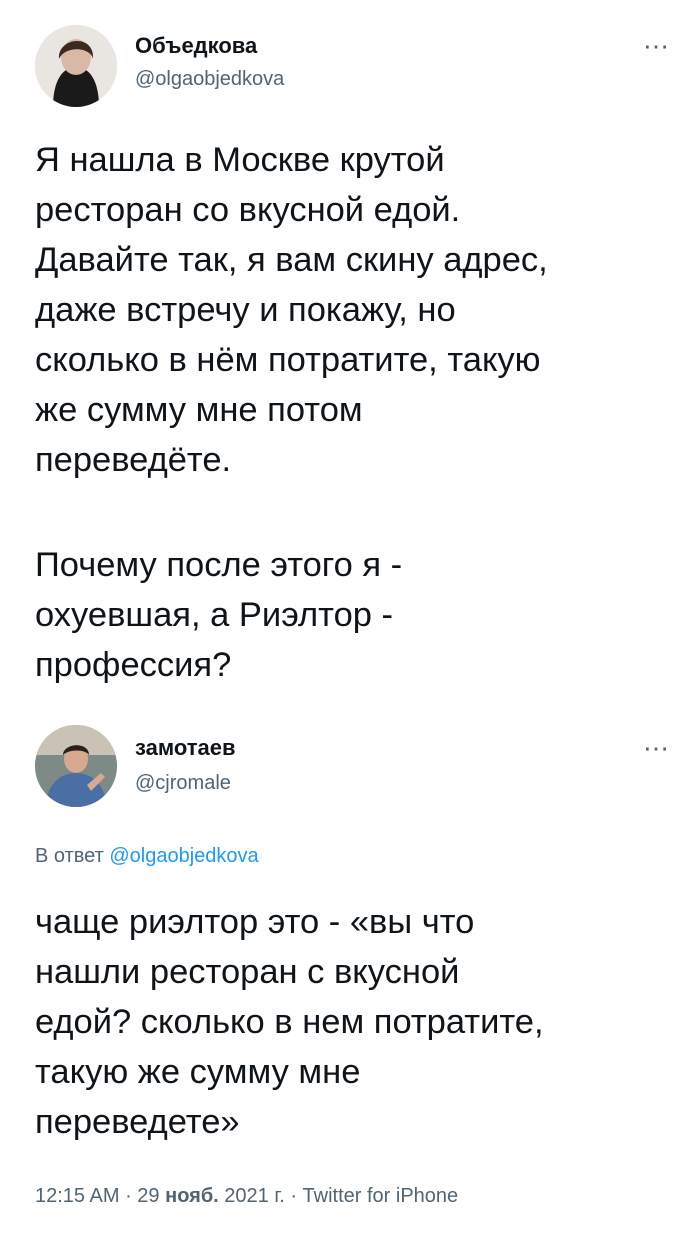 The height and width of the screenshot is (1239, 700). What do you see at coordinates (69, 856) in the screenshot?
I see `reply-prefix: В ответ` at bounding box center [69, 856].